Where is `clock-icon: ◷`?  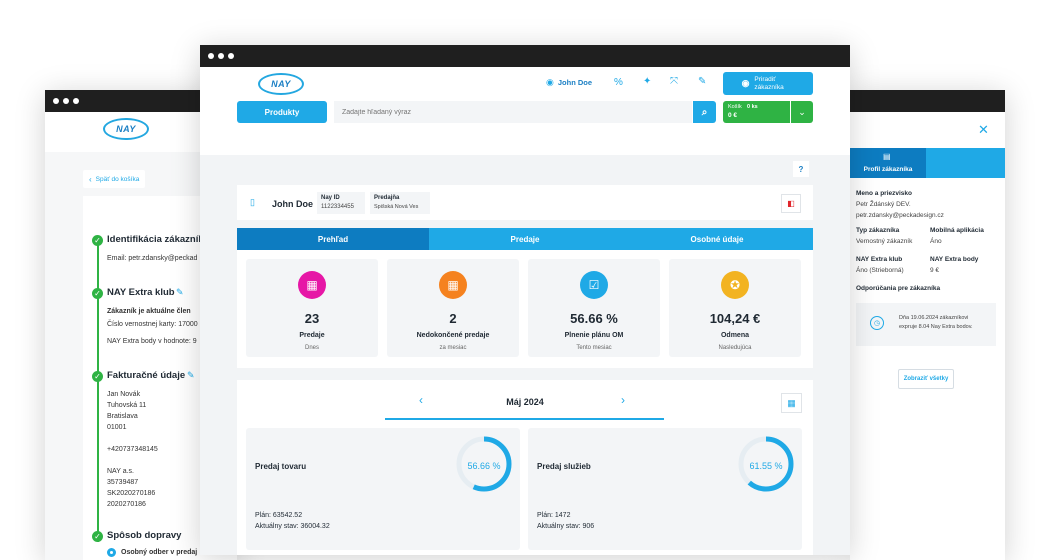
clock-icon: ◷ is located at coordinates (877, 323).